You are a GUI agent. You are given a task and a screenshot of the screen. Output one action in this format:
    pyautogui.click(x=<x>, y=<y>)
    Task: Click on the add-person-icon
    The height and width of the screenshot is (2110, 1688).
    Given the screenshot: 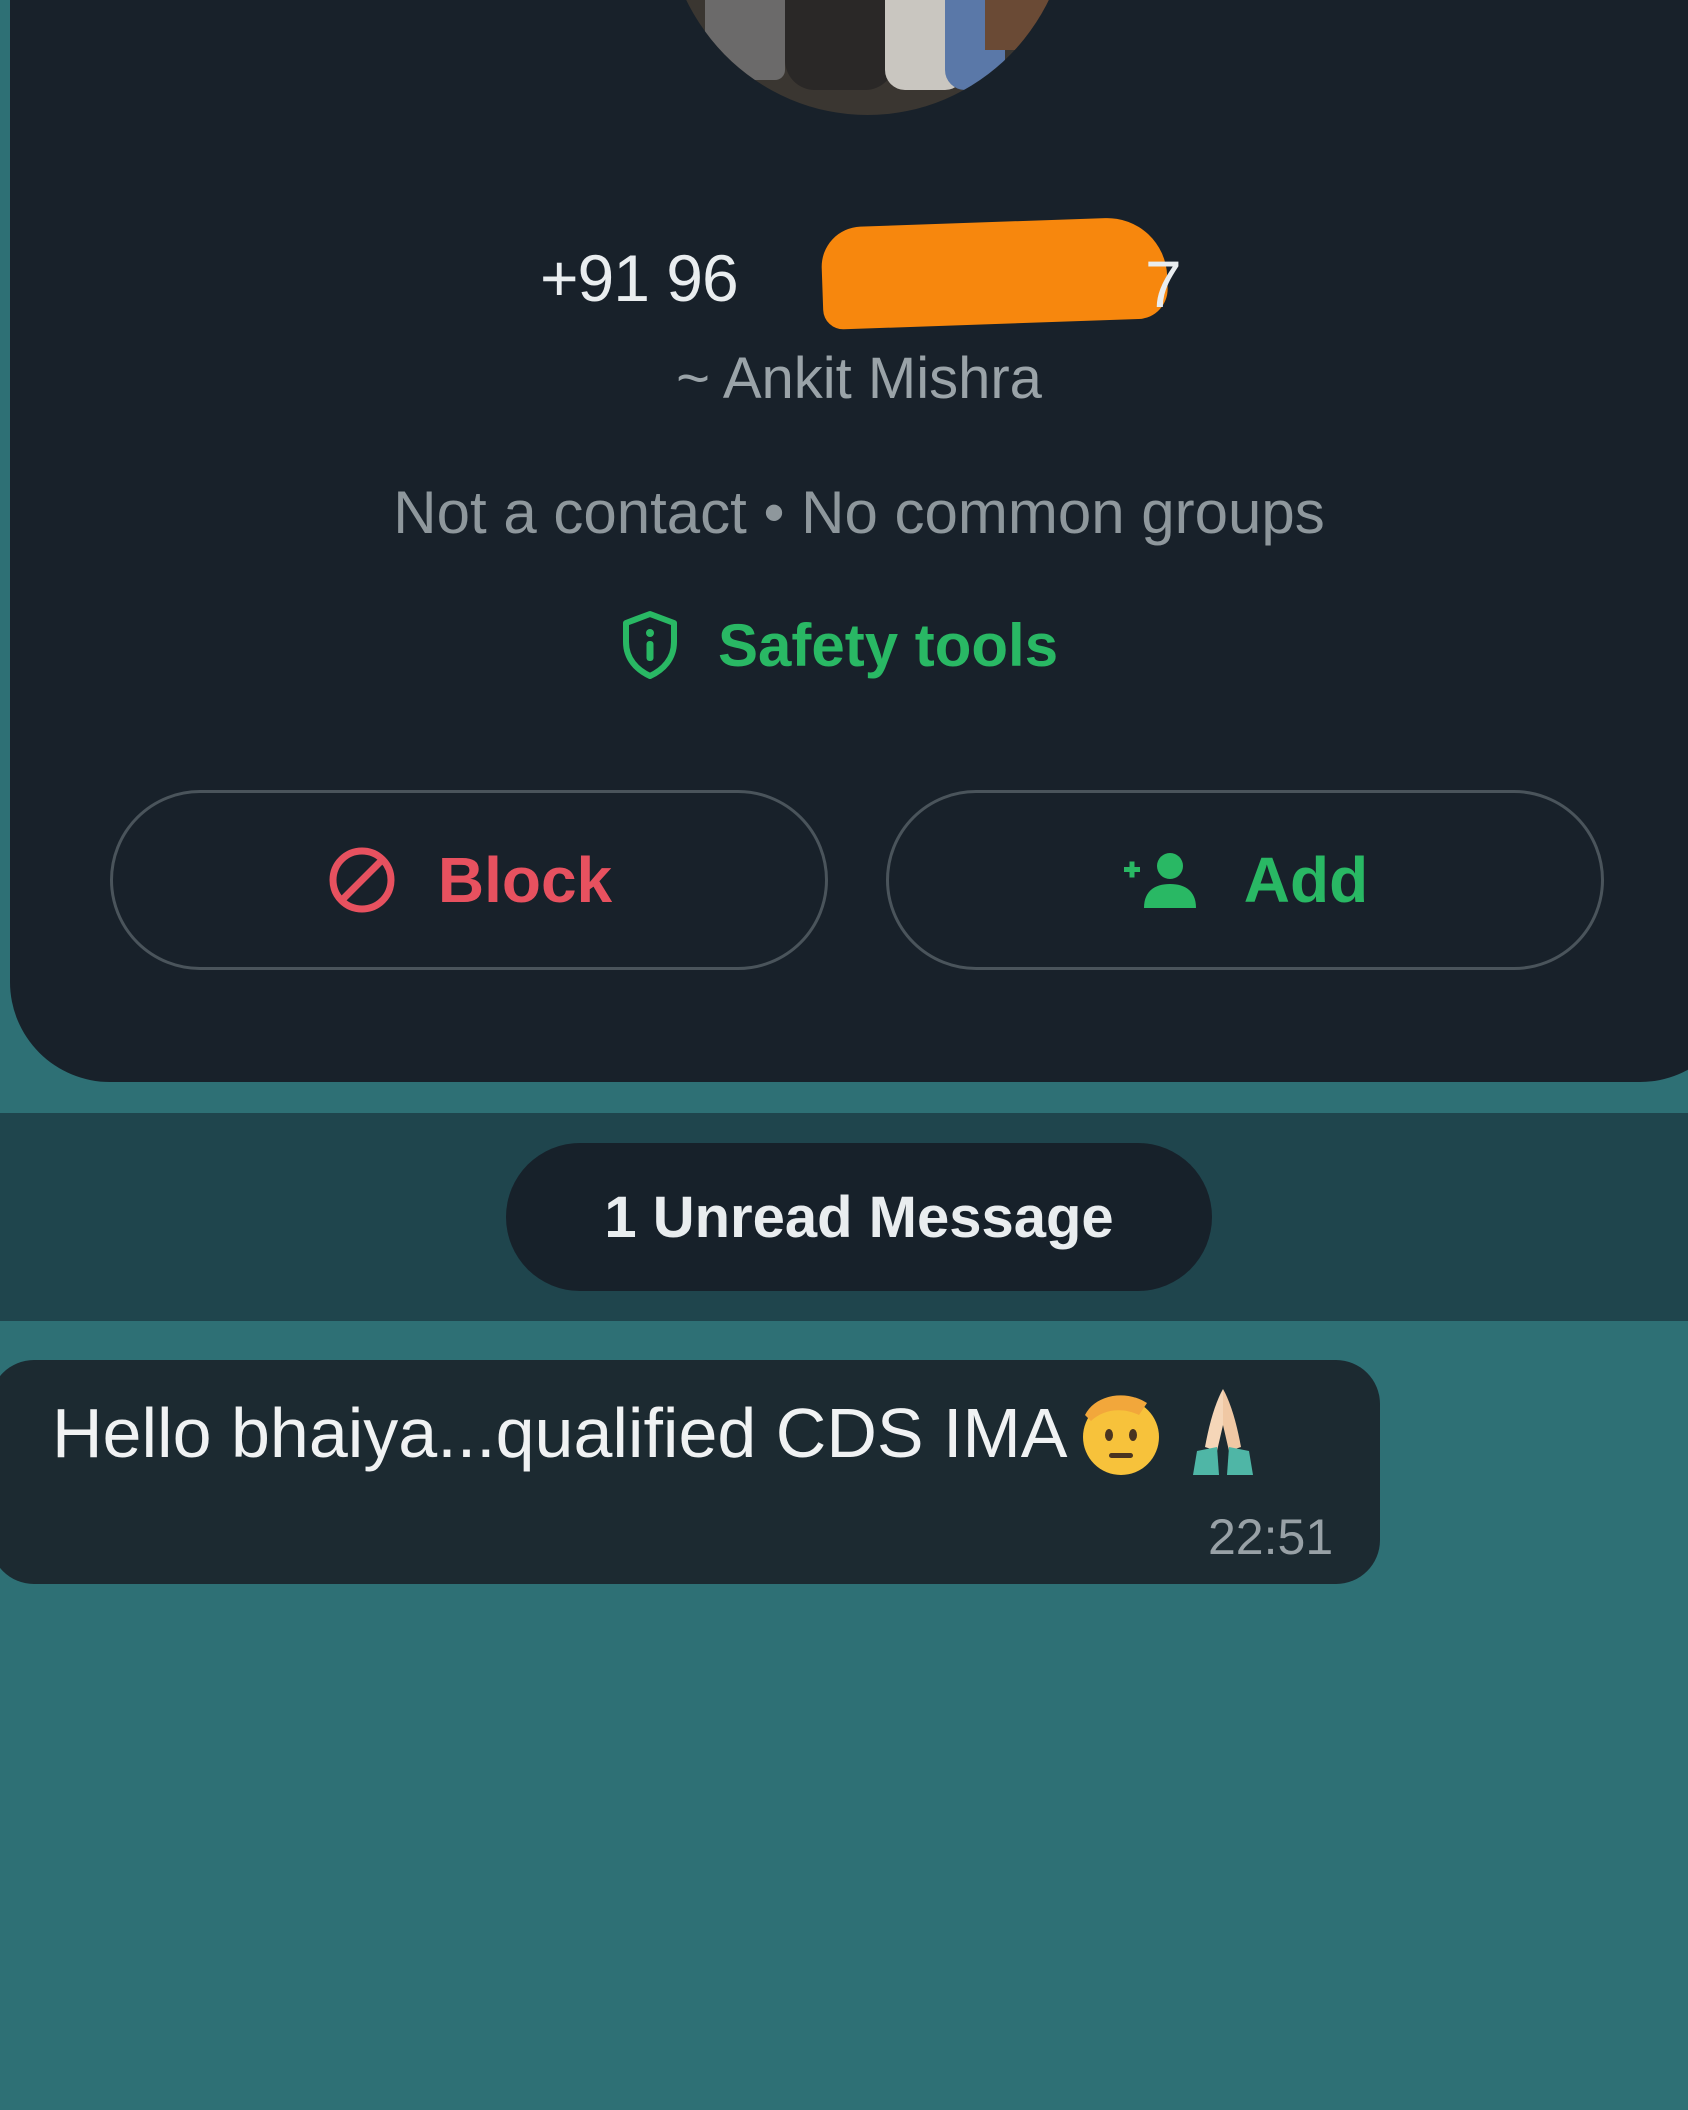 What is the action you would take?
    pyautogui.click(x=1159, y=880)
    